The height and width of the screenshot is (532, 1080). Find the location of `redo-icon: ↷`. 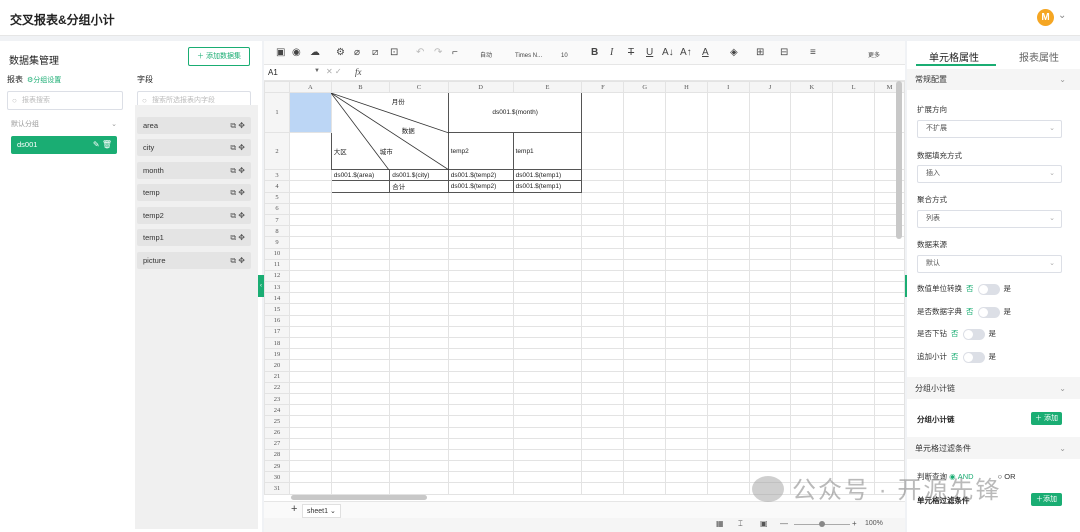

redo-icon: ↷ is located at coordinates (438, 53).